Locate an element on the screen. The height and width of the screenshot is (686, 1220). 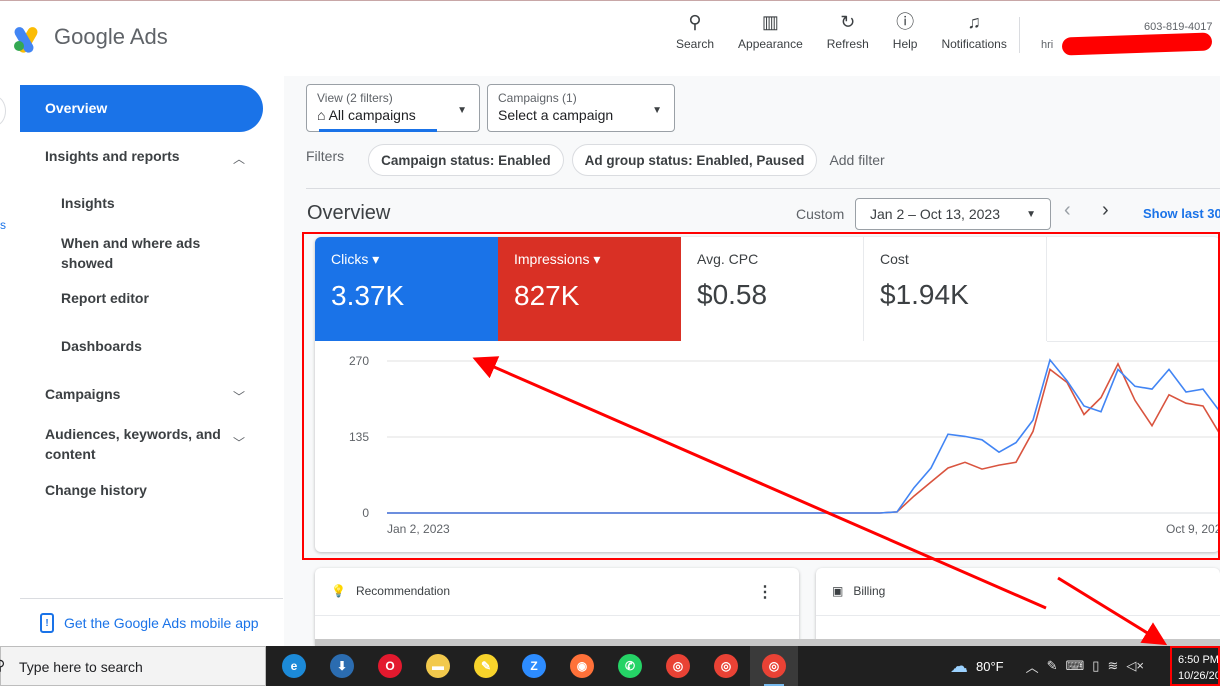
folder-icon: ▬ is located at coordinates (438, 666).